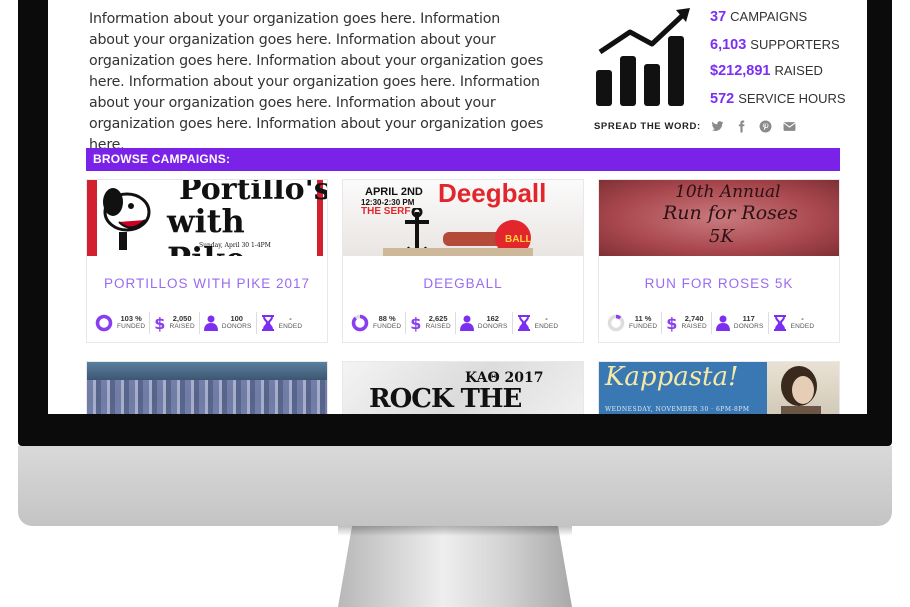  I want to click on stat-service-hours: 572 SERVICE HOURS, so click(778, 99).